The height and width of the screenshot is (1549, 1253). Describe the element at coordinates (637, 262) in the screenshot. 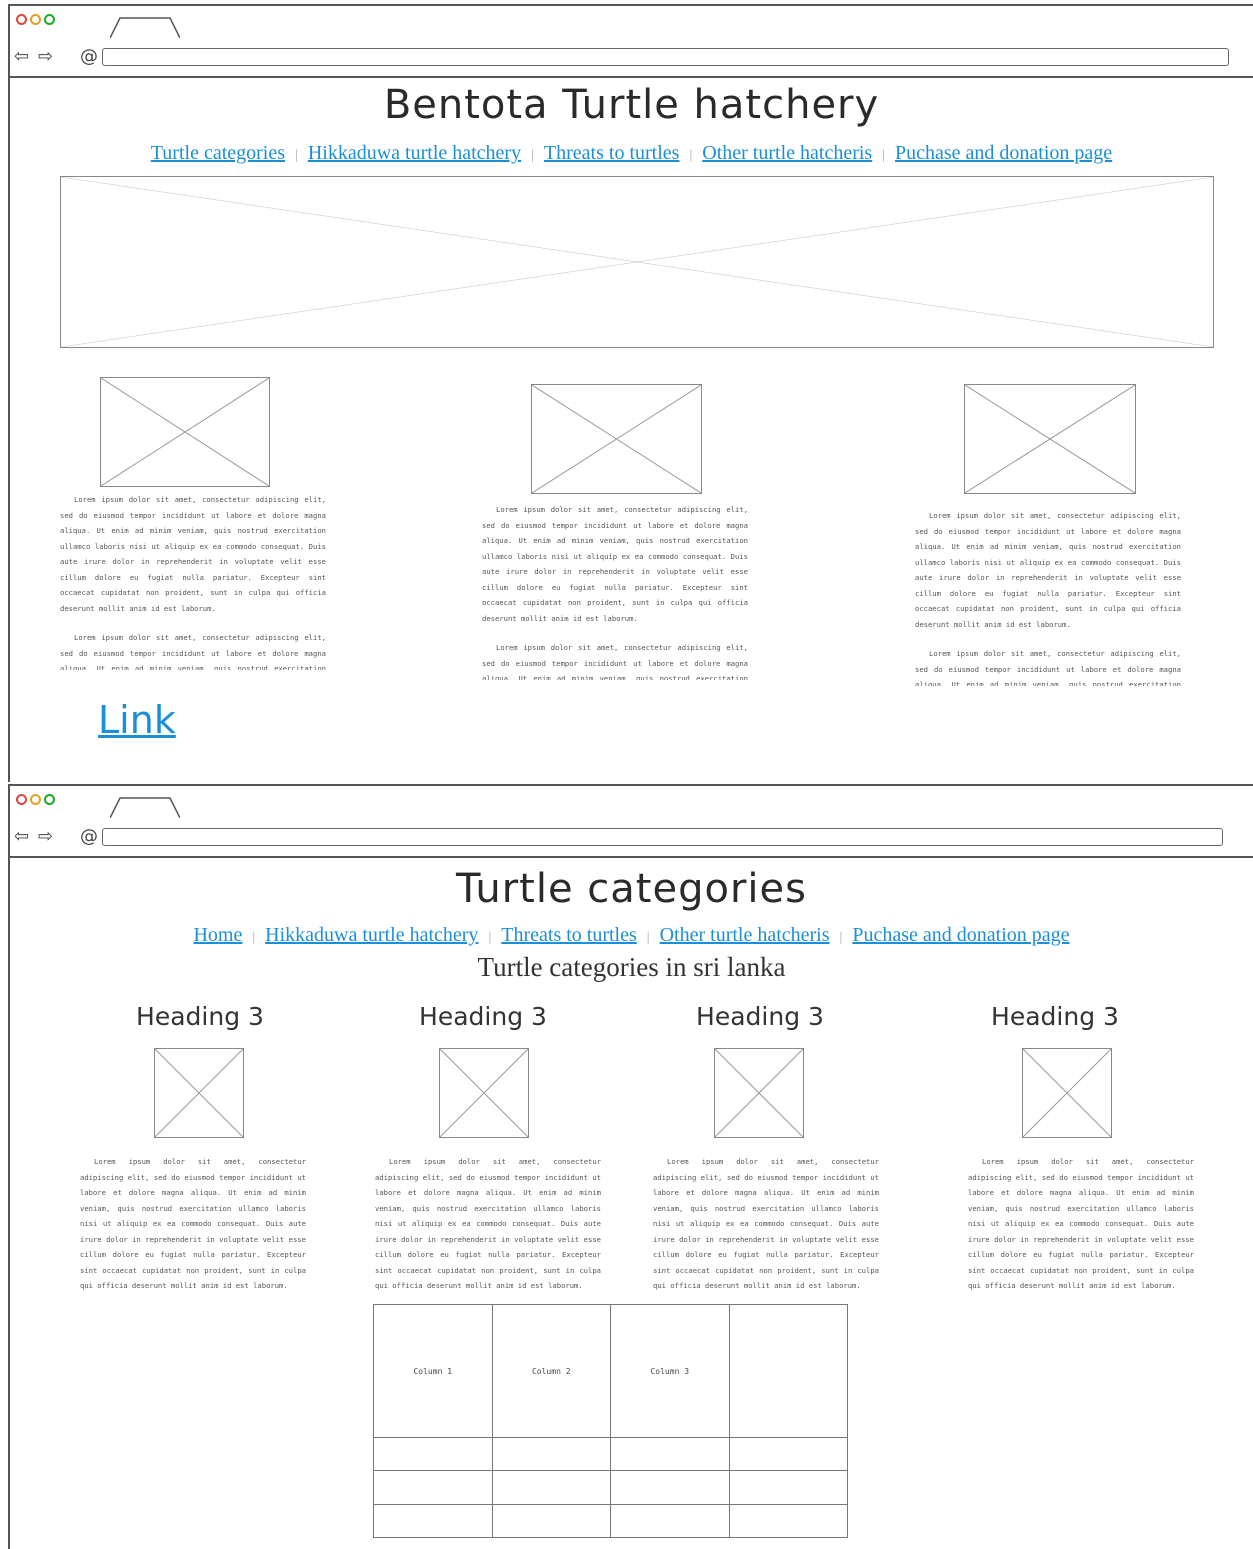

I see `hero-image-placeholder` at that location.